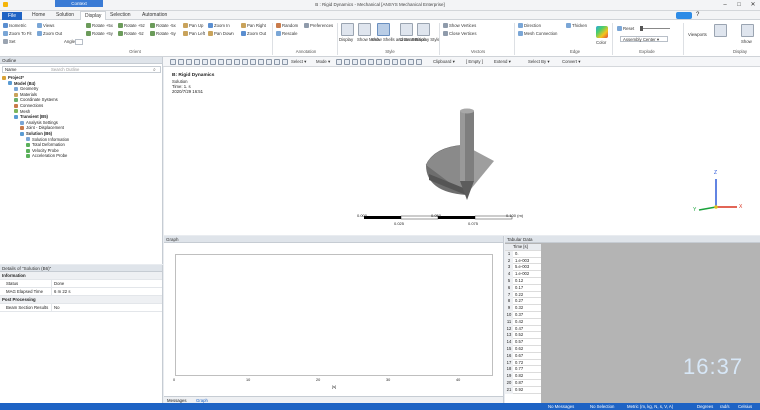 The height and width of the screenshot is (410, 760). Describe the element at coordinates (523, 302) in the screenshot. I see `table-row: 8 0.27` at that location.